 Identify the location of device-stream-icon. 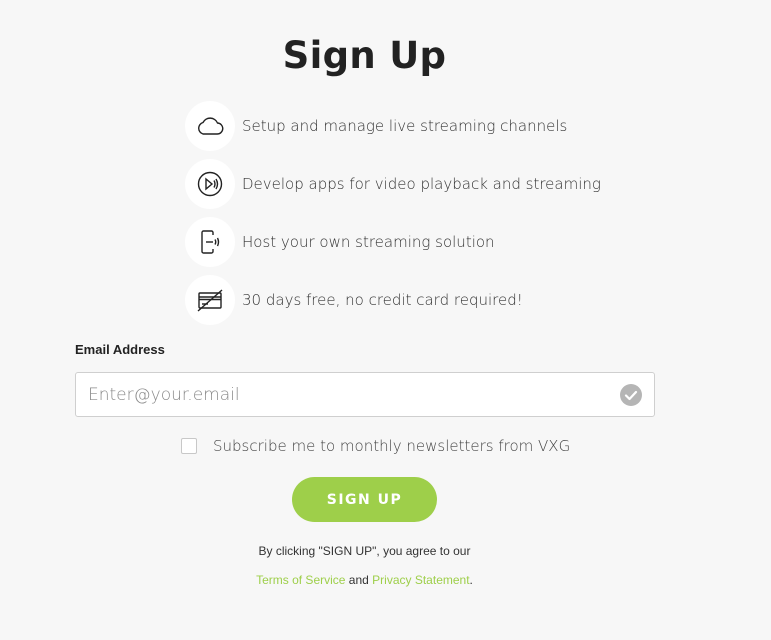
(210, 242).